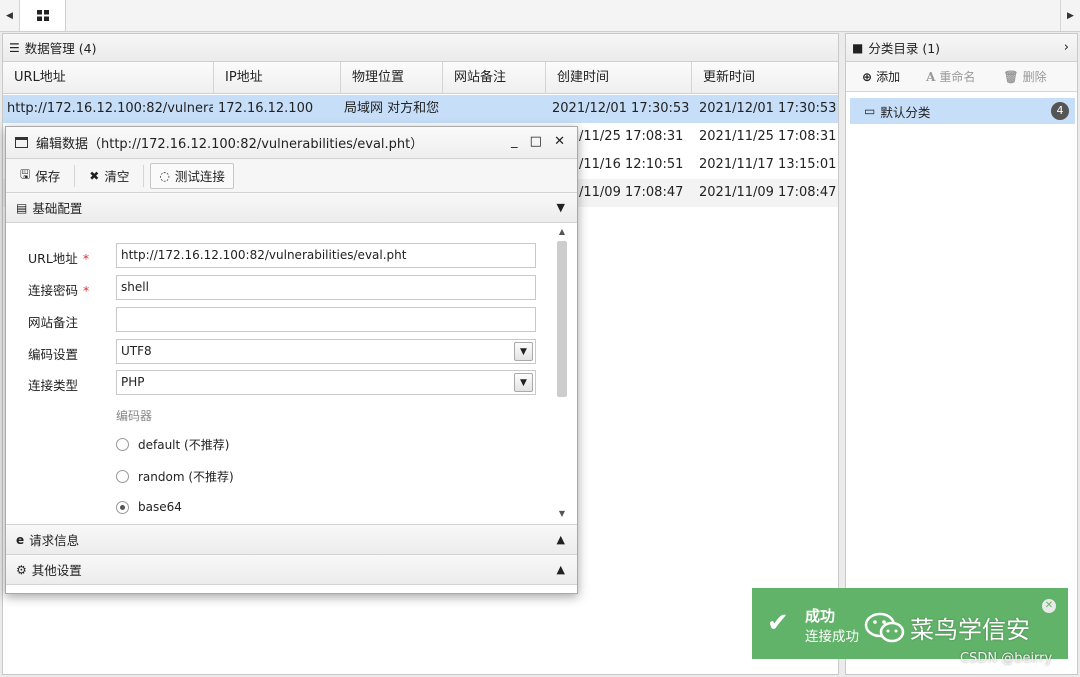 The image size is (1080, 677). Describe the element at coordinates (1006, 658) in the screenshot. I see `csdn-watermark: CSDN @beirry` at that location.